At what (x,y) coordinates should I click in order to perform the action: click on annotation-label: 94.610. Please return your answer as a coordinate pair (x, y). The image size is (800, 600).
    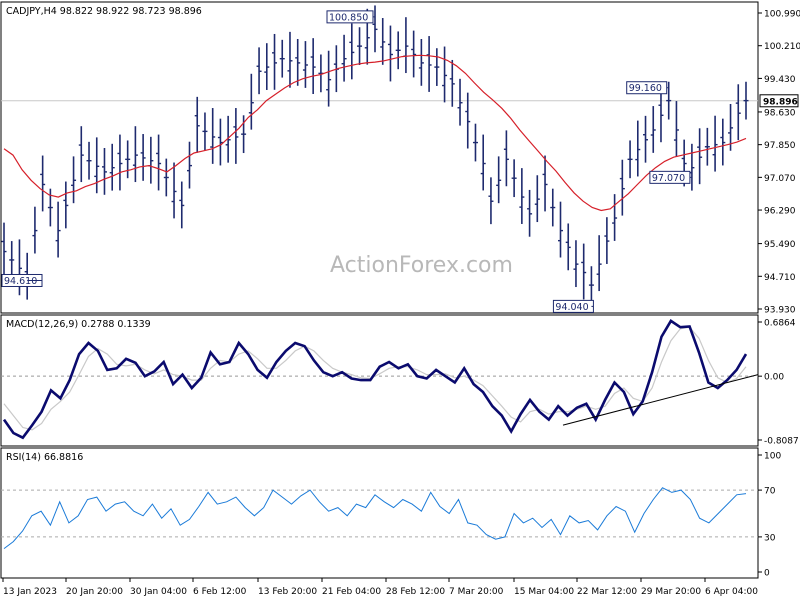
    Looking at the image, I should click on (20, 281).